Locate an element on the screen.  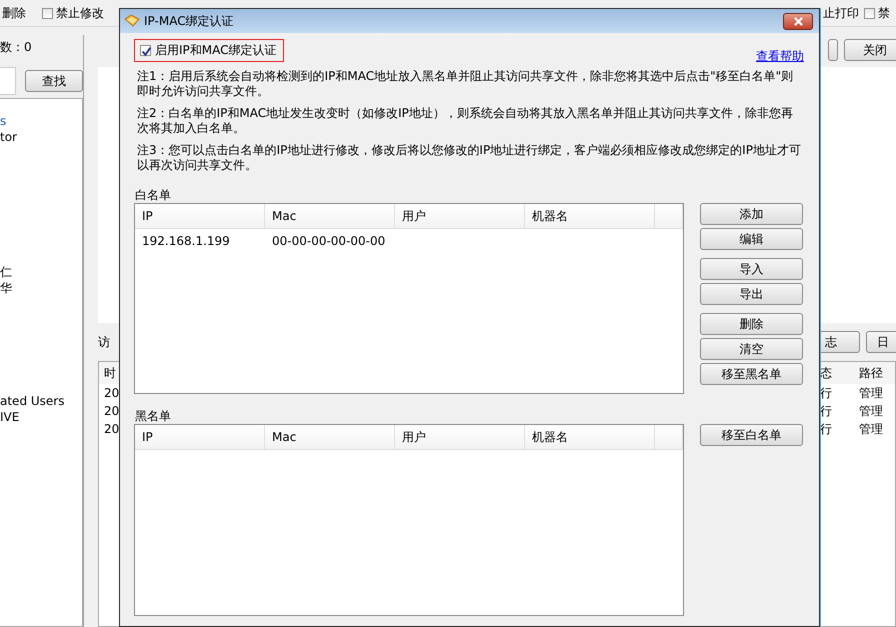
checkbox-label: 禁 is located at coordinates (884, 13).